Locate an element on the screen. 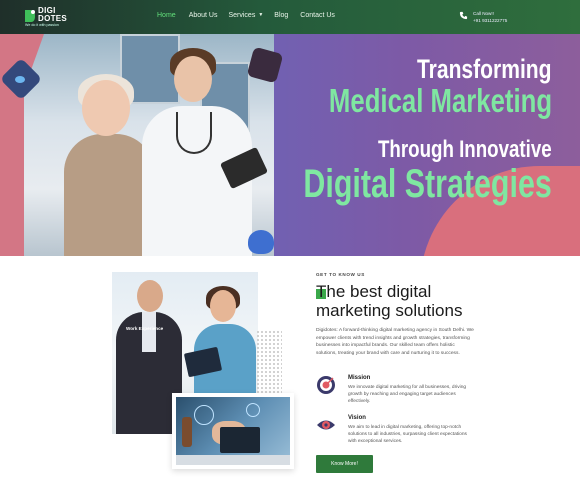 Image resolution: width=580 pixels, height=500 pixels. section-title-line1: The best digital is located at coordinates (374, 291).